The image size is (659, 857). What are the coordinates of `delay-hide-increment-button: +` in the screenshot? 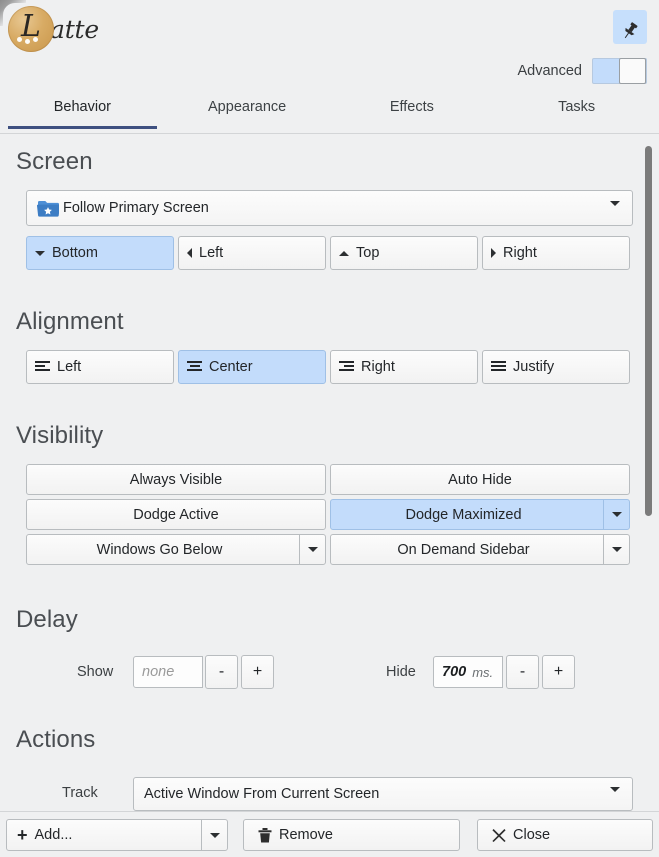 It's located at (558, 672).